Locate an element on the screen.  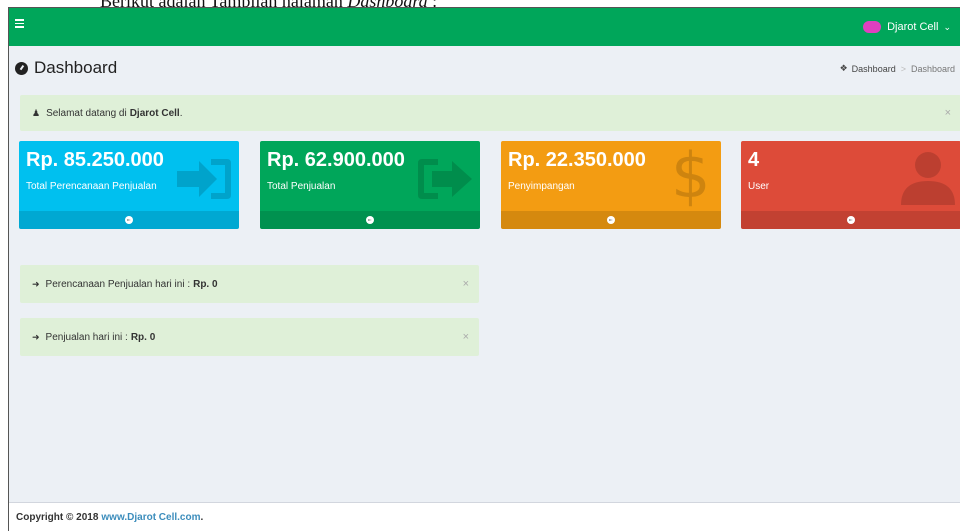
box-label: Total Perencanaan Penjualan is located at coordinates (91, 186).